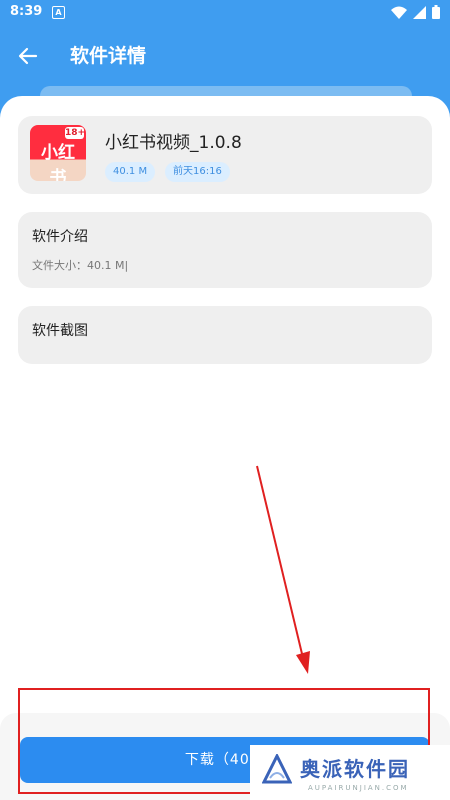 The image size is (450, 800). Describe the element at coordinates (225, 335) in the screenshot. I see `screenshots-card: 软件截图` at that location.